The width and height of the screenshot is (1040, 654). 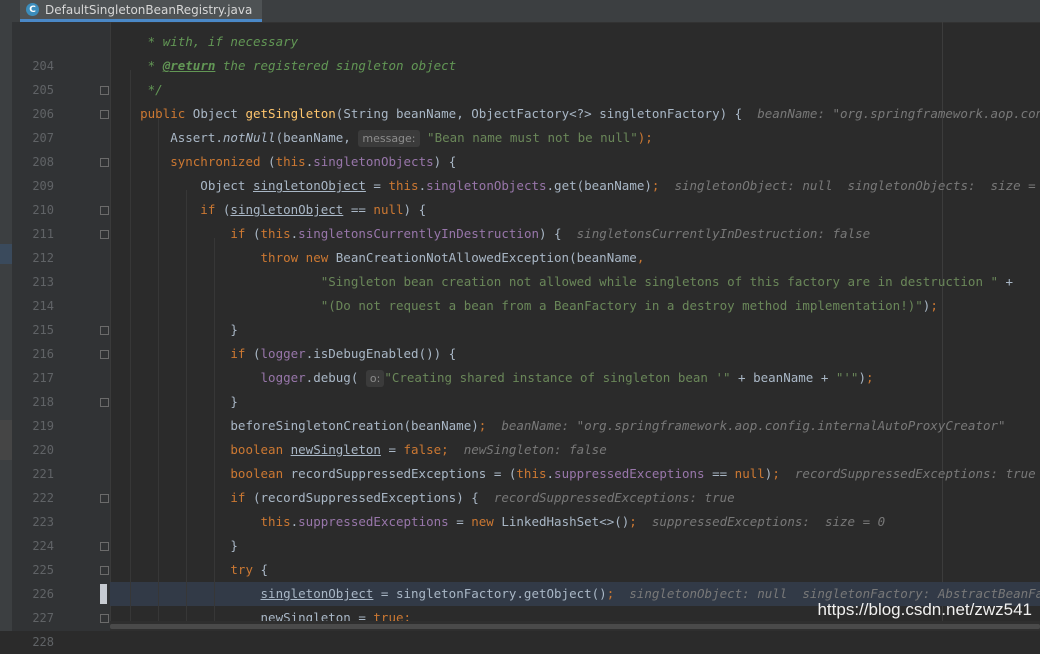 What do you see at coordinates (575, 90) in the screenshot?
I see `code-line: */` at bounding box center [575, 90].